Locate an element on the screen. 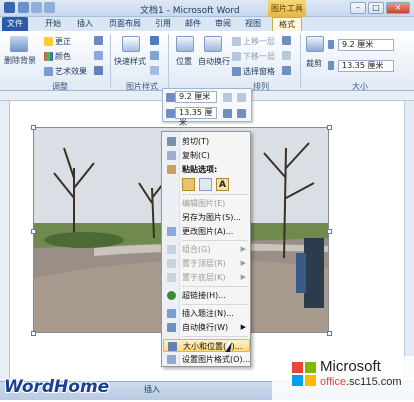 Image resolution: width=414 pixels, height=402 pixels. compress-button is located at coordinates (99, 40).